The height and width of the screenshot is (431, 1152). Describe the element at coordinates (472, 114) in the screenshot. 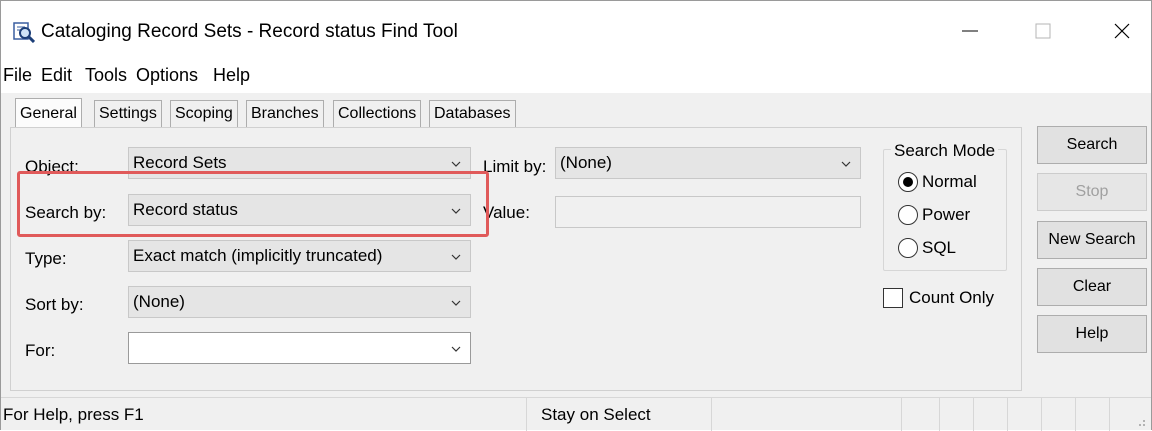

I see `tab-databases: Databases` at that location.